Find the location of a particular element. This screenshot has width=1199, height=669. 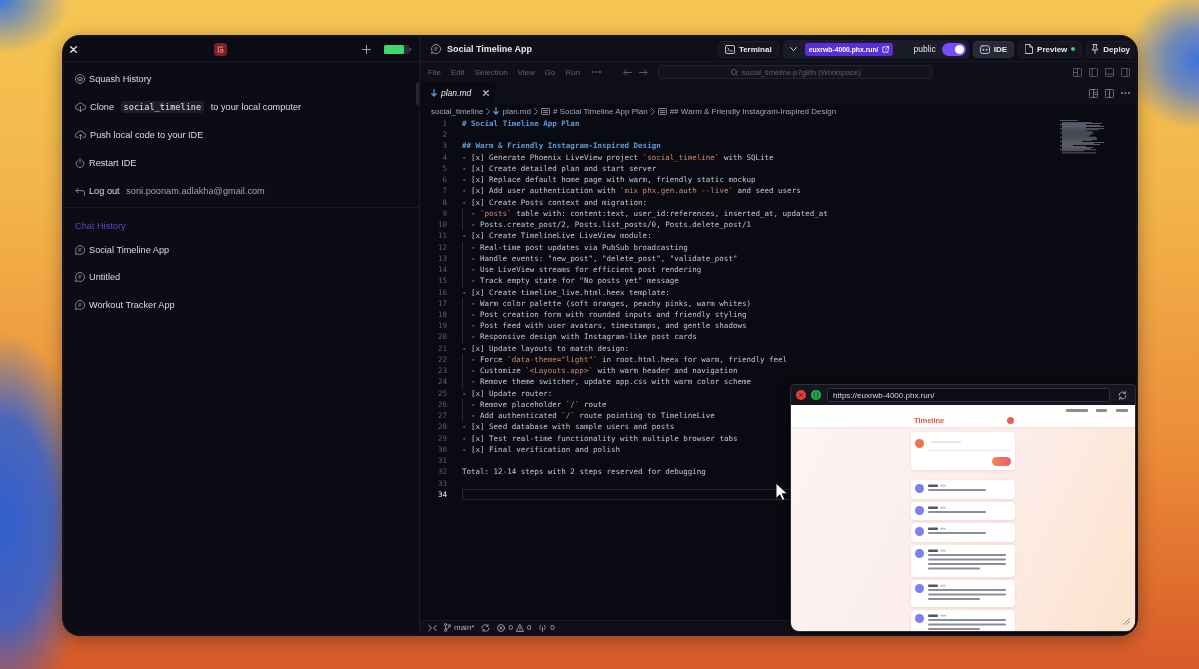

preview-tab: Preview is located at coordinates (1050, 49).